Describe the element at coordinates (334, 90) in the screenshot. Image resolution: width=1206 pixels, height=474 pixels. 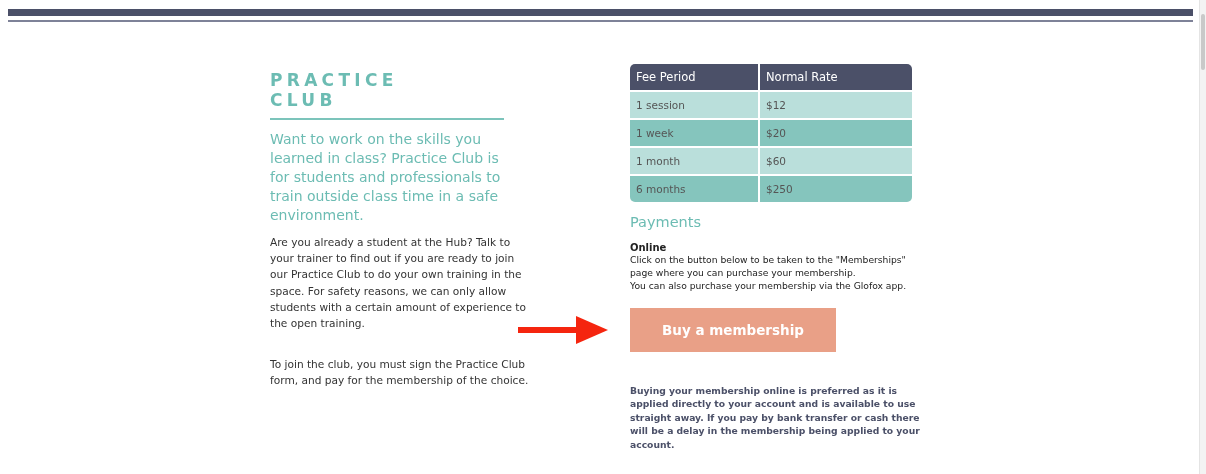
I see `page-heading: PRACTICE CLUB` at that location.